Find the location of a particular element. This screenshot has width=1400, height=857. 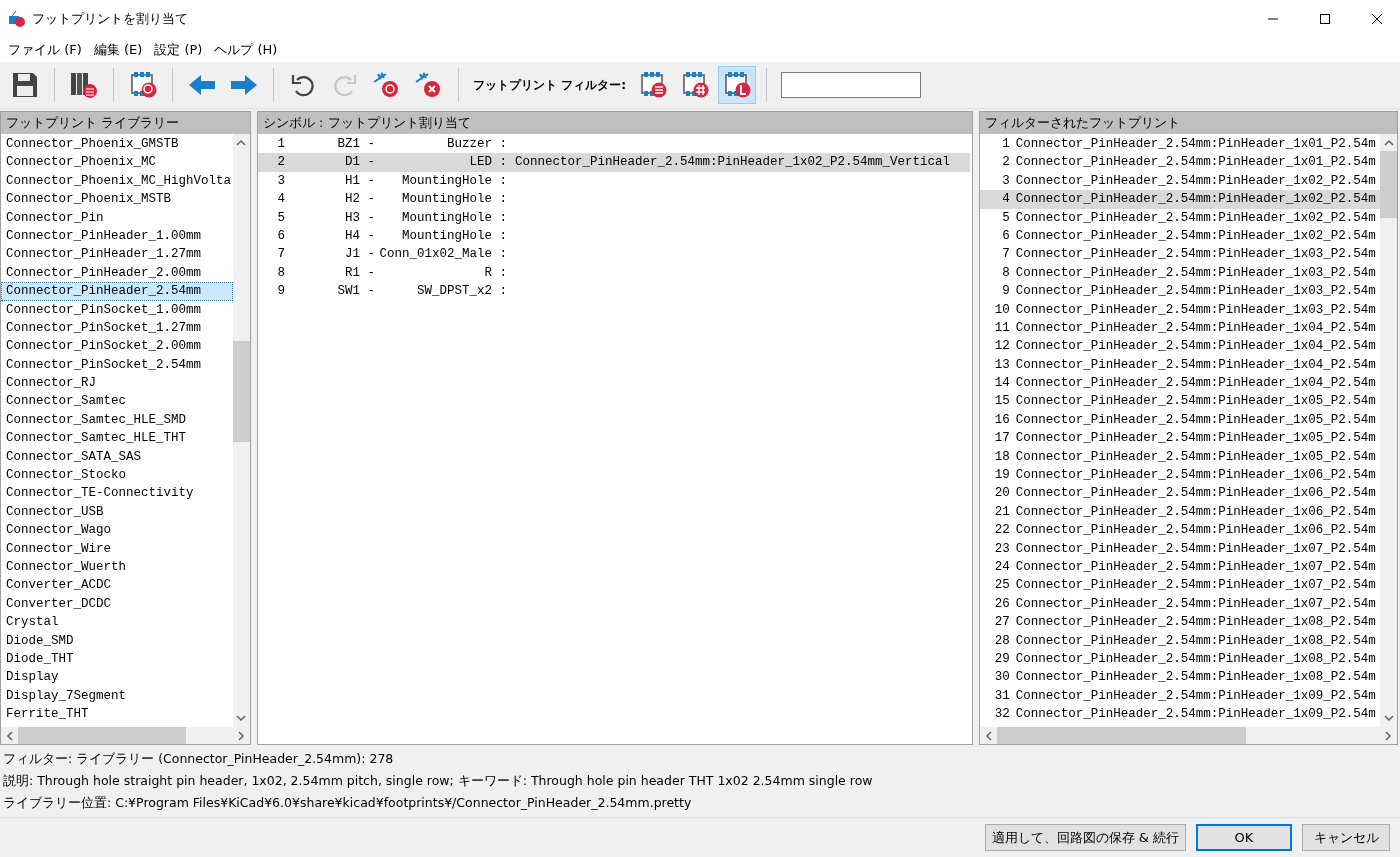

footprint-item: 11 Connector_PinHeader_2.54mm:PinHeader_1x04_P2.54m is located at coordinates (1179, 328).